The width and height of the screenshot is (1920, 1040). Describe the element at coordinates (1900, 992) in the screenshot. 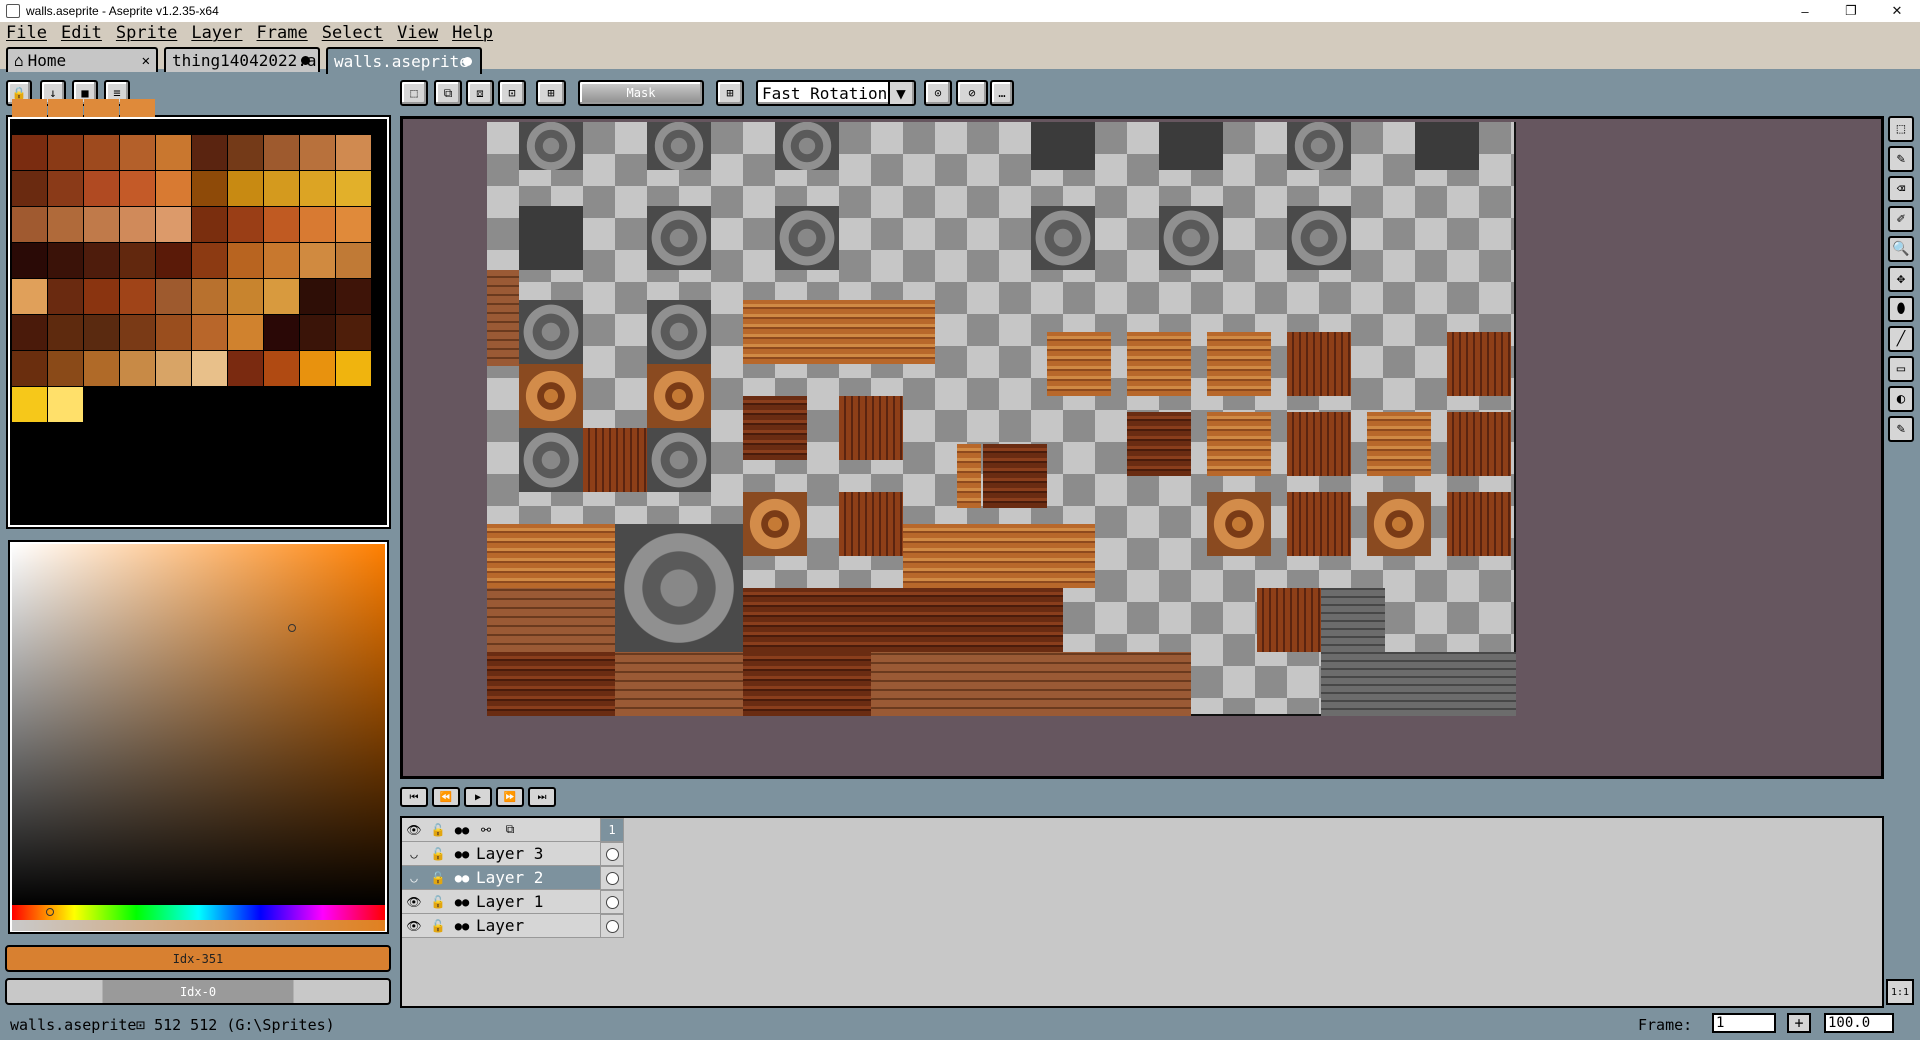

I see `reset-zoom-button: 1:1` at that location.